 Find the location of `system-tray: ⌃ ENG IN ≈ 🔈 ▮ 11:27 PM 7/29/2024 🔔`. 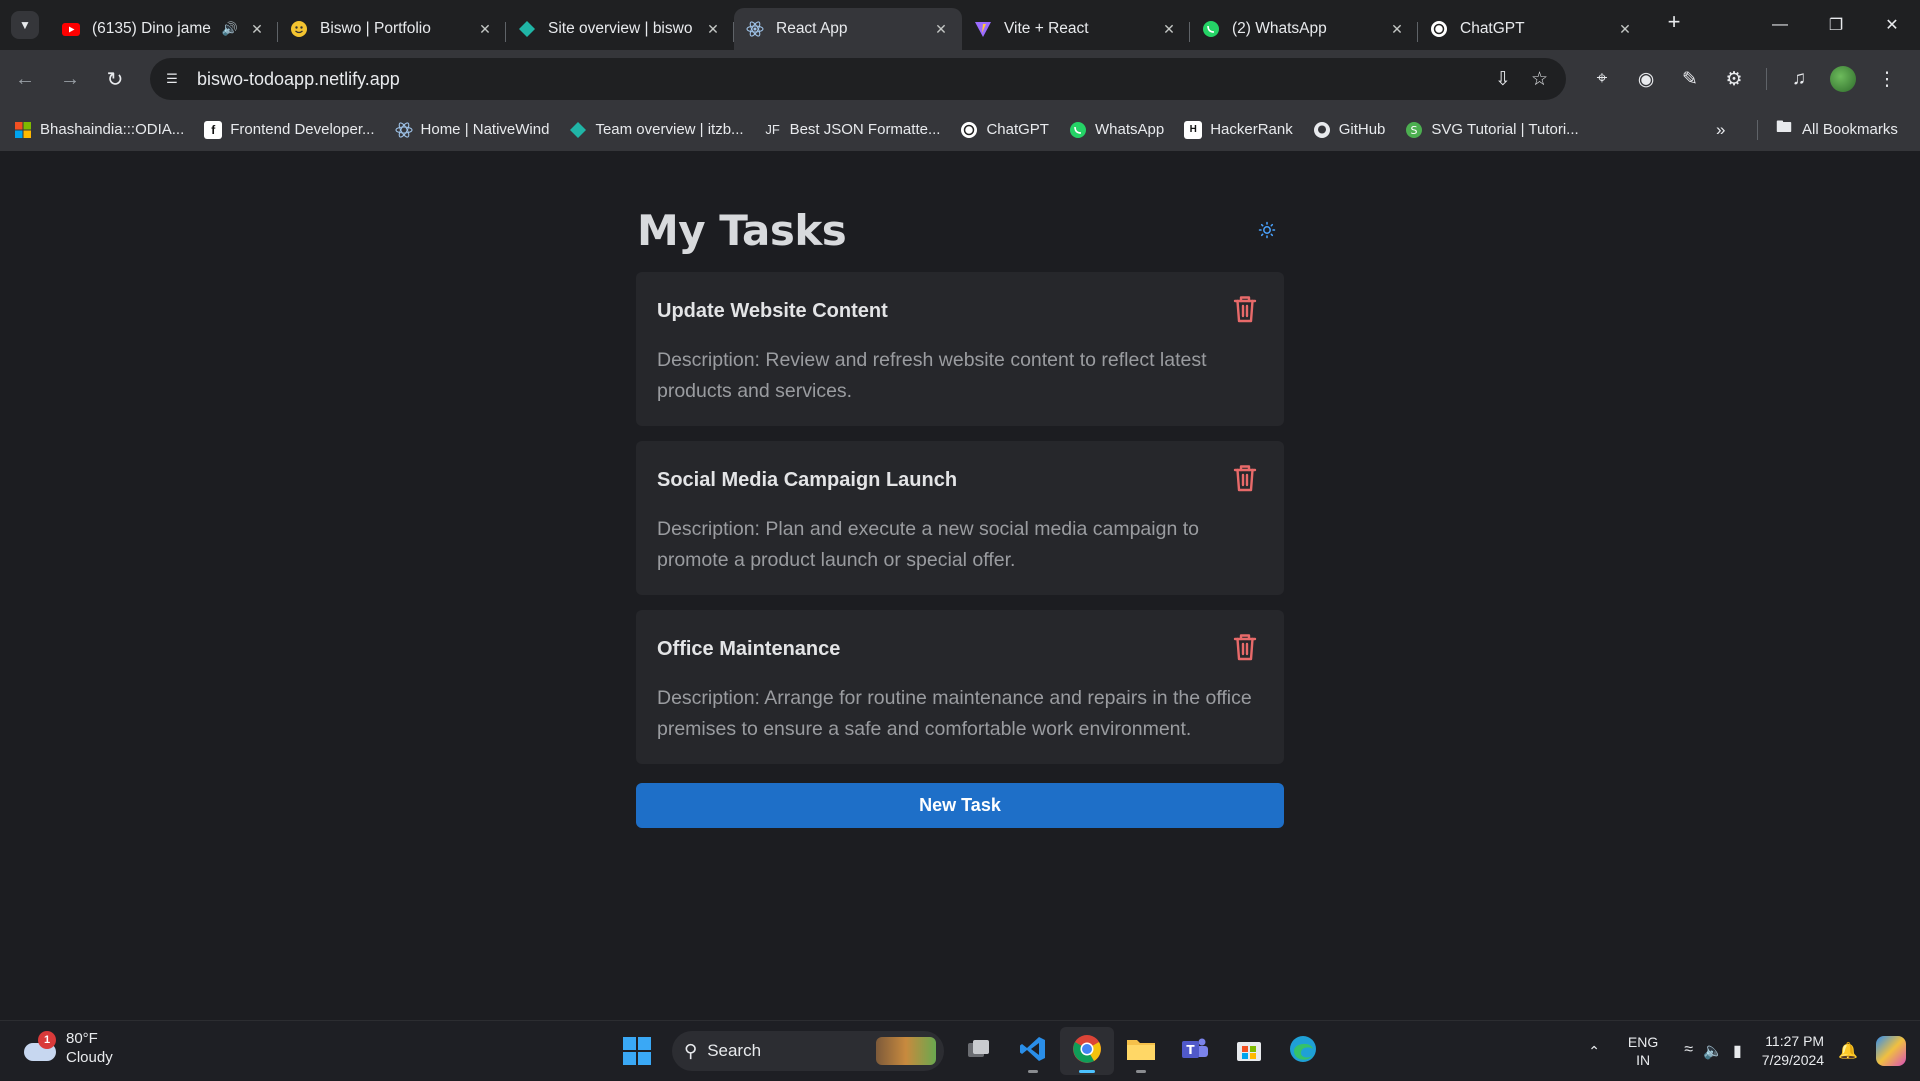

system-tray: ⌃ ENG IN ≈ 🔈 ▮ 11:27 PM 7/29/2024 🔔 is located at coordinates (1754, 1051).